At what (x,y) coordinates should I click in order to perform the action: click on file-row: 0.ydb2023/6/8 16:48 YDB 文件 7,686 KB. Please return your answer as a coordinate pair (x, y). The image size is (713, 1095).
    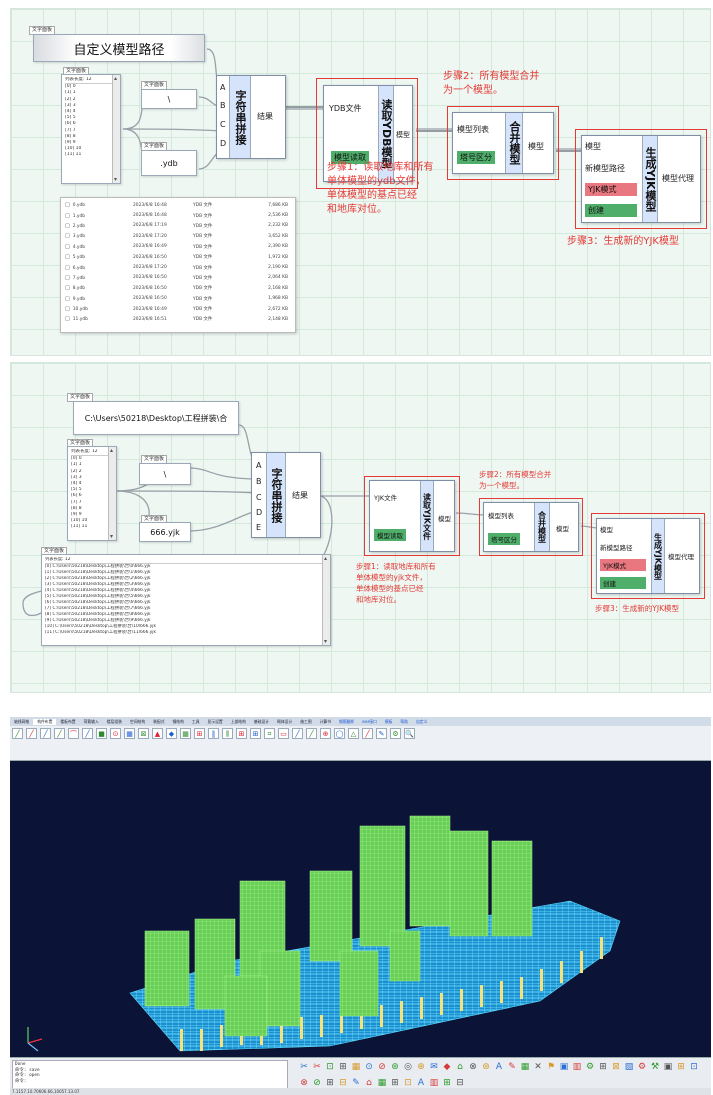
    Looking at the image, I should click on (178, 205).